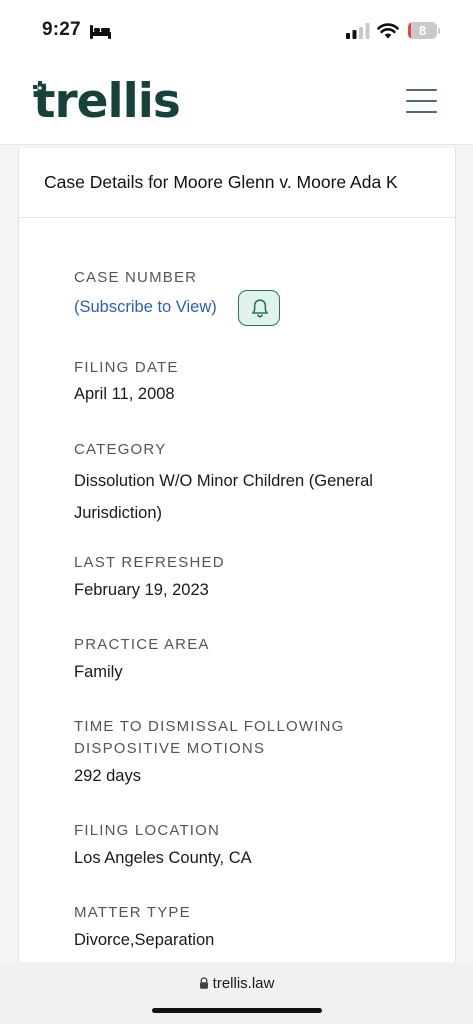 This screenshot has width=473, height=1024. I want to click on time-to-dismissal-value: 292 days, so click(107, 776).